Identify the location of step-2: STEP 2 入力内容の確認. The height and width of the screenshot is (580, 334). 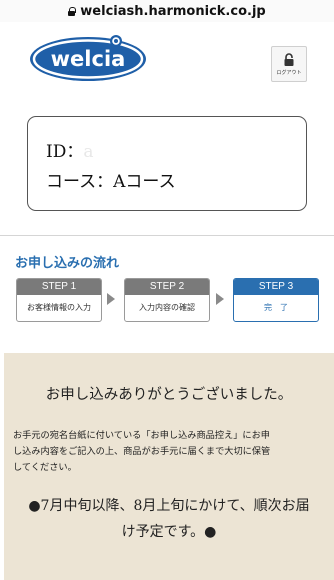
(167, 300).